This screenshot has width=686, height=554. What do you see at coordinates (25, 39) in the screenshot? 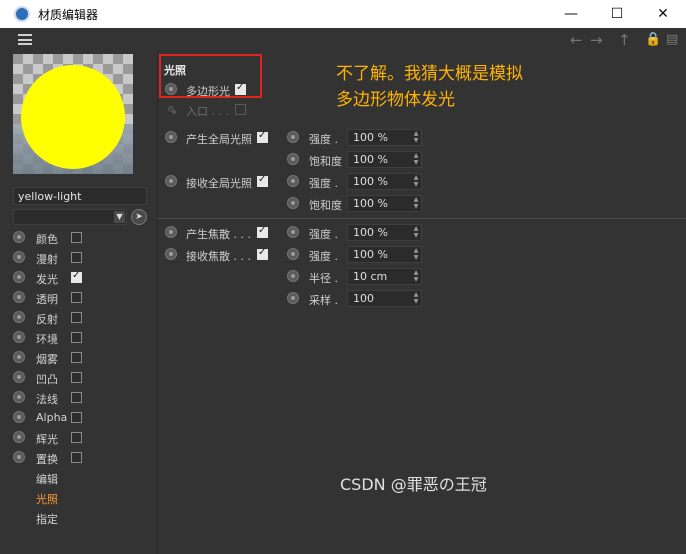
I see `menu-icon` at bounding box center [25, 39].